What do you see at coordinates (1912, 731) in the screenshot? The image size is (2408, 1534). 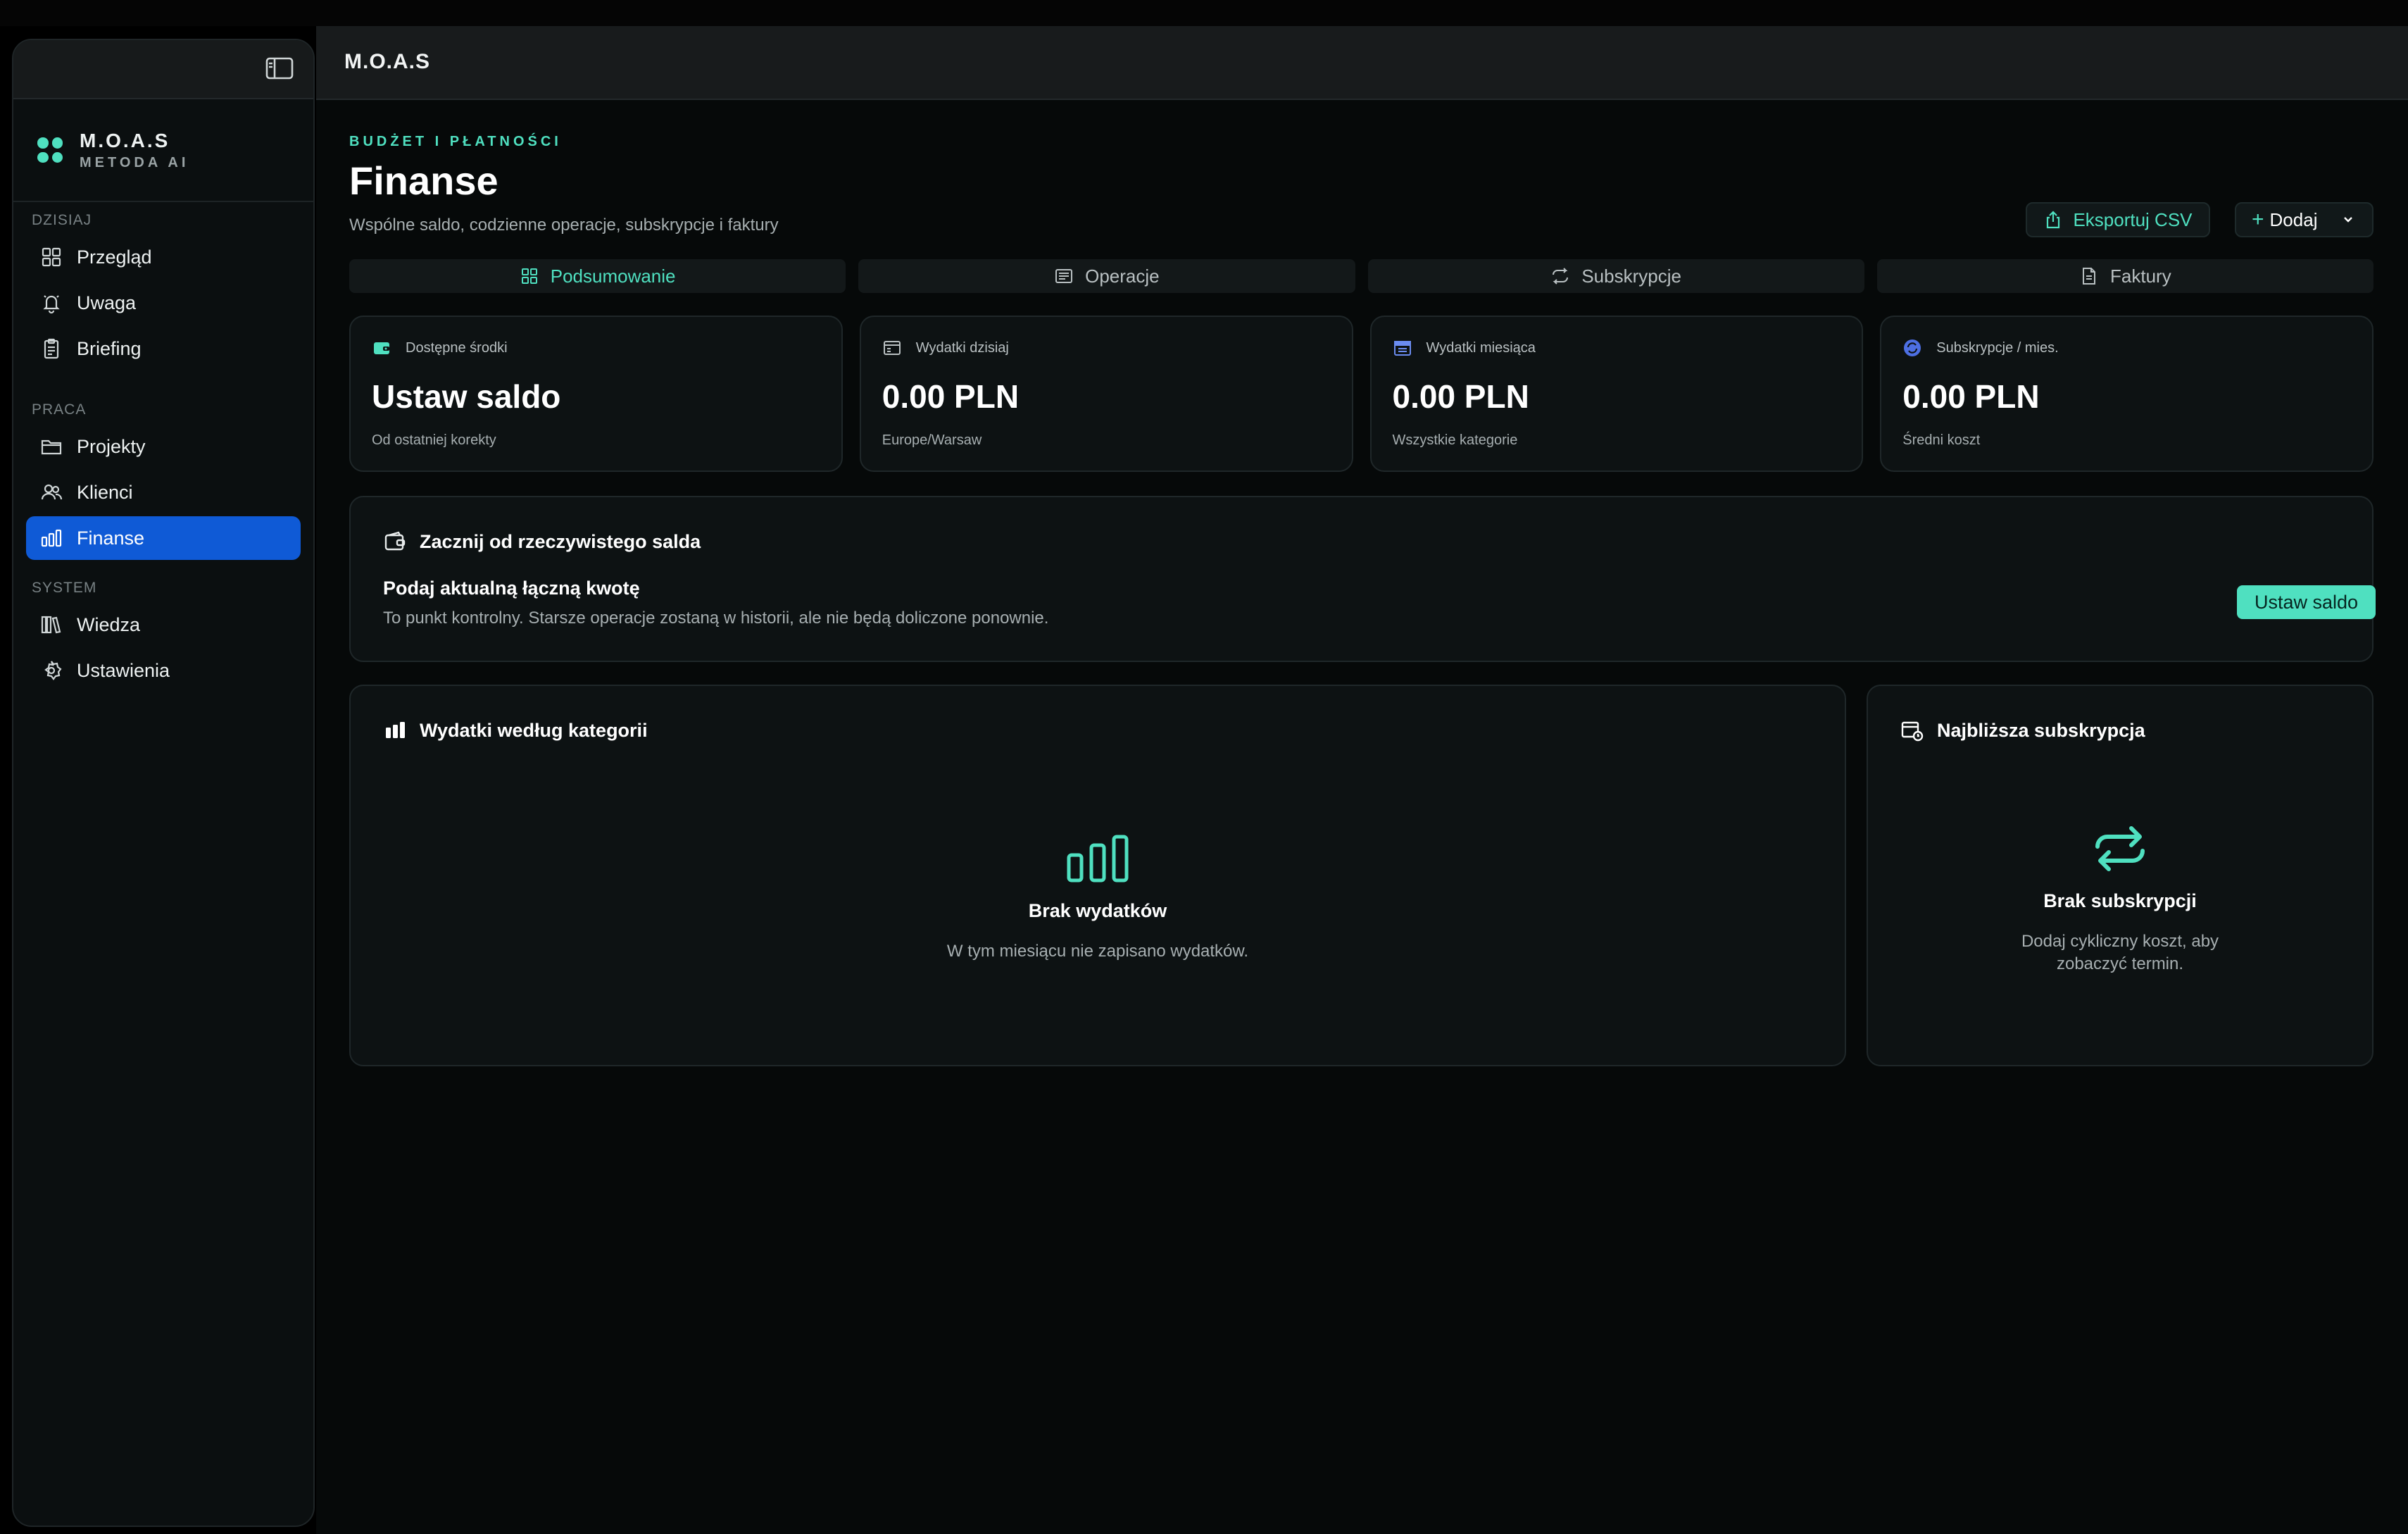 I see `calendar-clock-icon` at bounding box center [1912, 731].